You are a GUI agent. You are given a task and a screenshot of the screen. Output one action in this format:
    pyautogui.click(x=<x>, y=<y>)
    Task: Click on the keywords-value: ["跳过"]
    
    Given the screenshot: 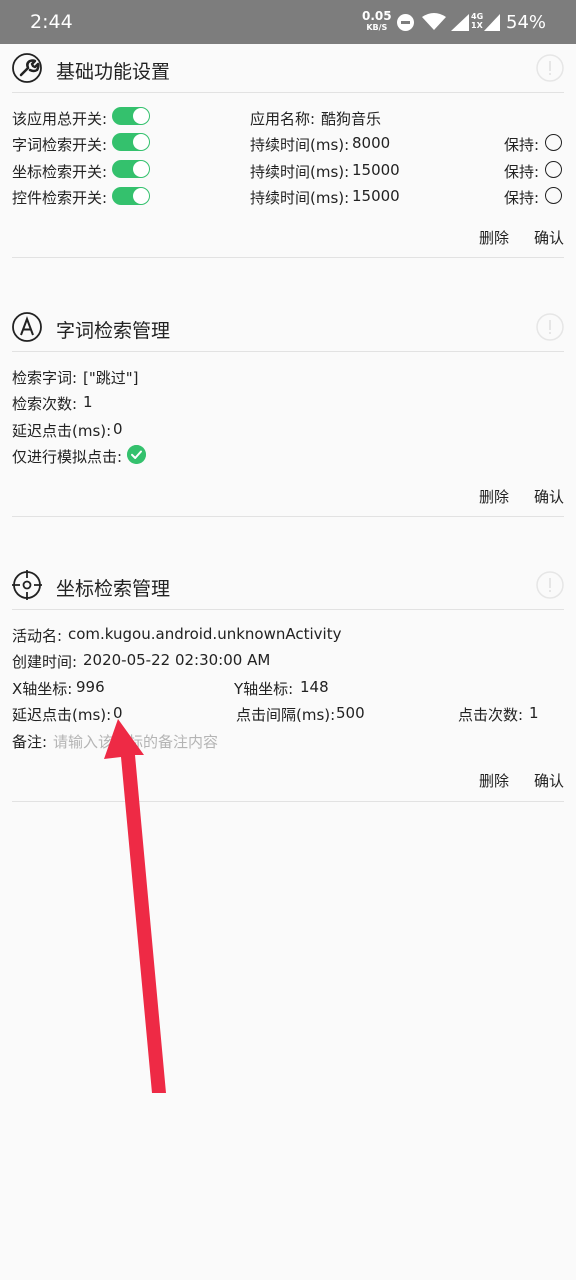 What is the action you would take?
    pyautogui.click(x=111, y=378)
    